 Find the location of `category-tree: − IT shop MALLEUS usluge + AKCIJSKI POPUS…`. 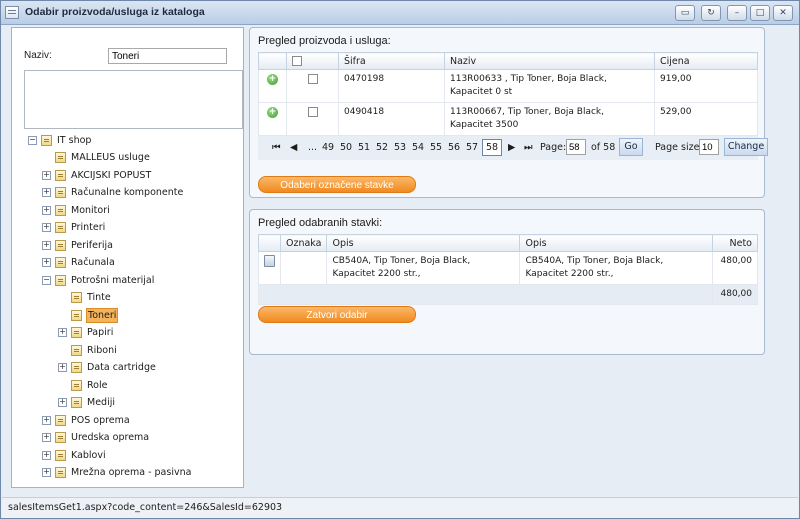

category-tree: − IT shop MALLEUS usluge + AKCIJSKI POPUS… is located at coordinates (110, 306).